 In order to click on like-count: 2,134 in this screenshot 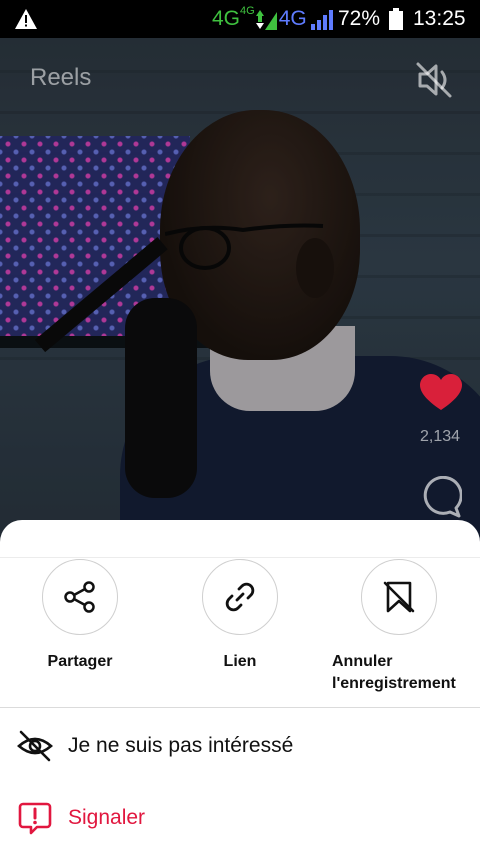, I will do `click(440, 436)`.